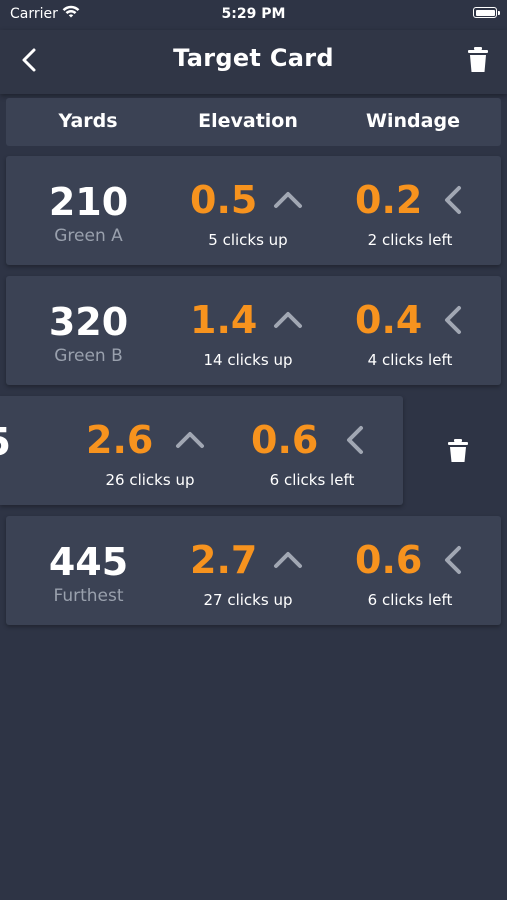  I want to click on row-windage: 0.2, so click(389, 200).